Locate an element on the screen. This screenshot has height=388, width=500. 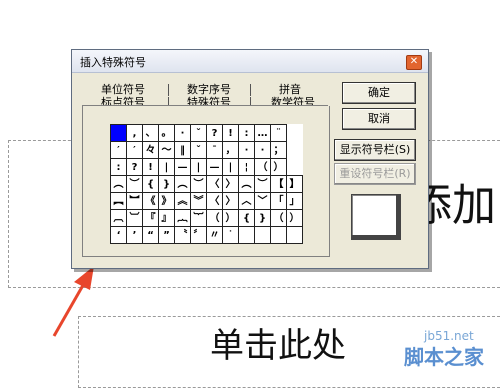
tab-number-sequence: 数字序号 is located at coordinates (209, 90).